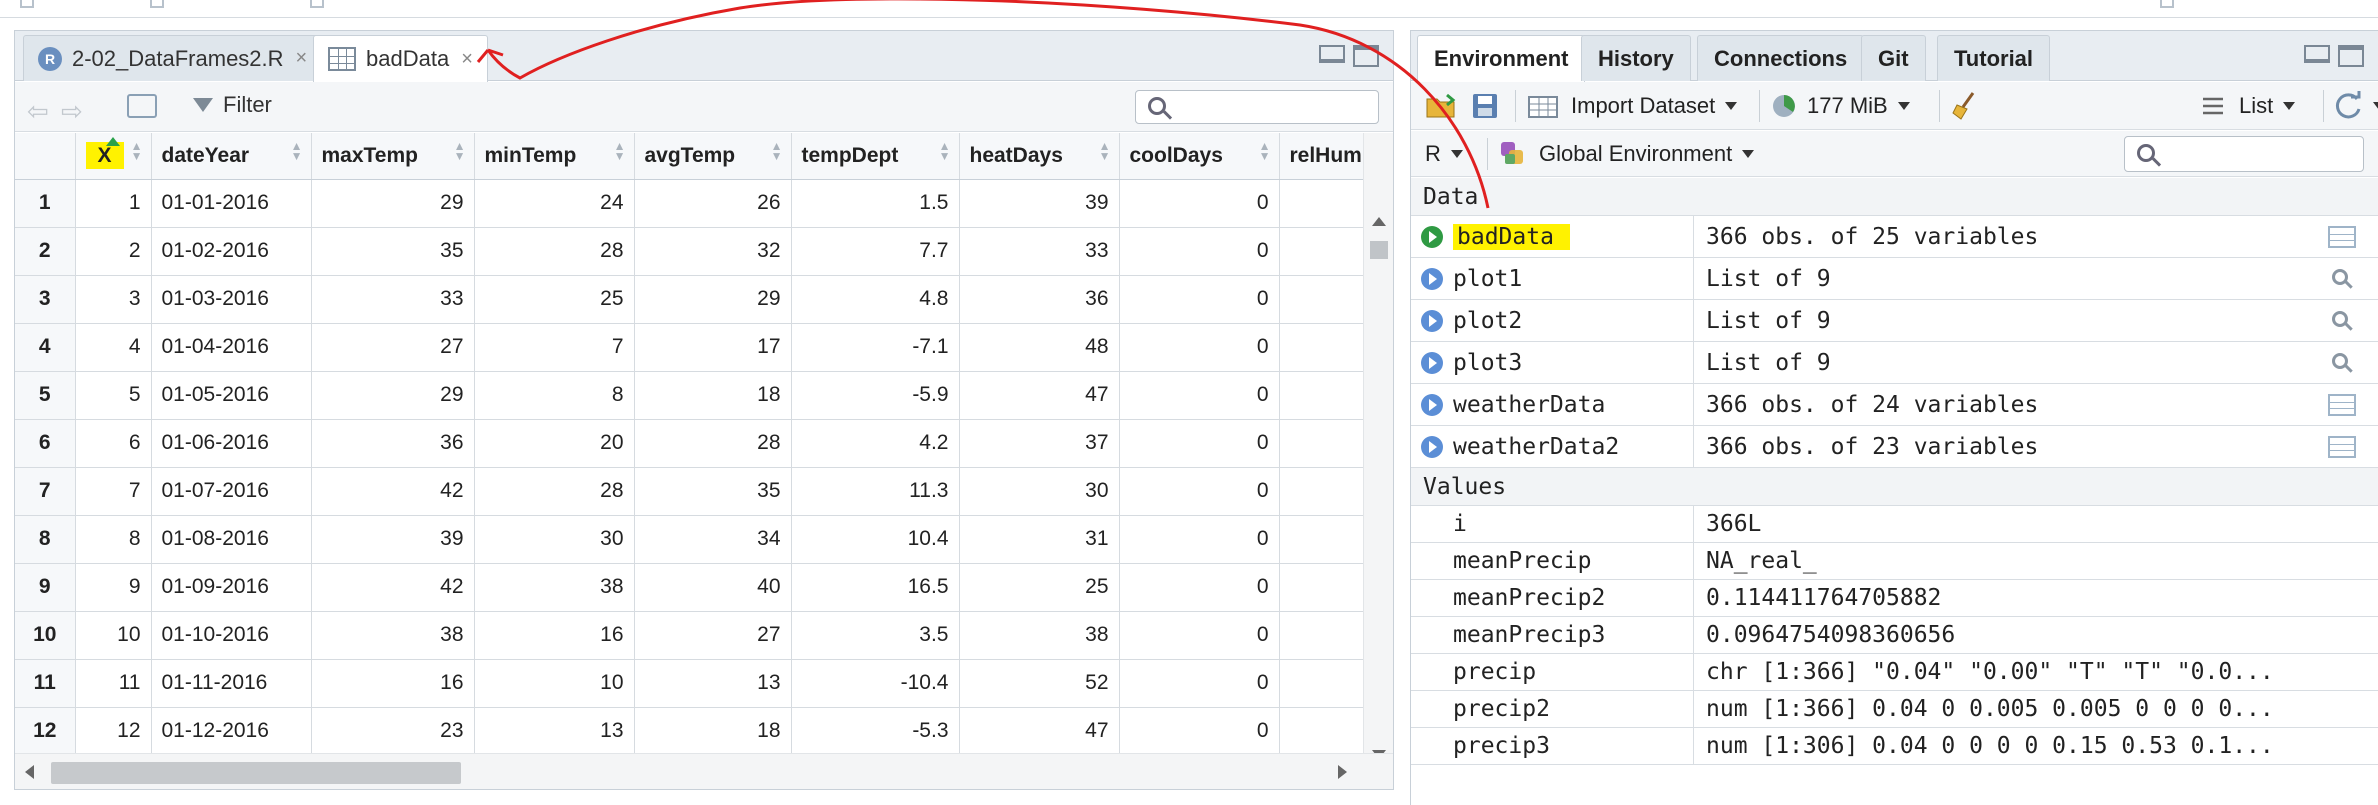 The width and height of the screenshot is (2378, 805). I want to click on row-number: 8, so click(45, 539).